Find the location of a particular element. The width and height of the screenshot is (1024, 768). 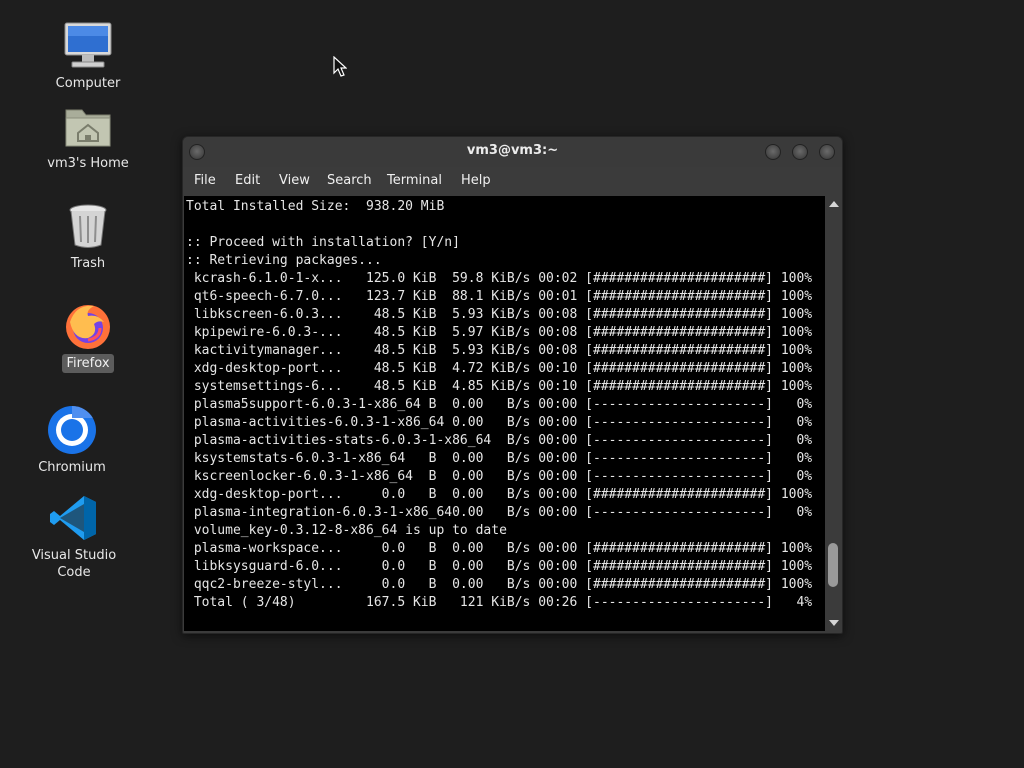

menu-file: File is located at coordinates (205, 181).